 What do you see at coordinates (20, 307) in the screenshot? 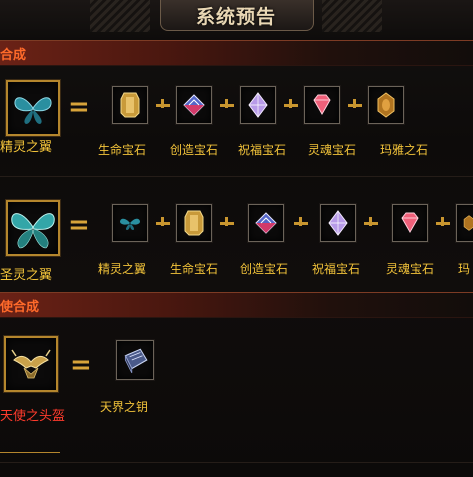
I see `section-title-2: 使合成` at bounding box center [20, 307].